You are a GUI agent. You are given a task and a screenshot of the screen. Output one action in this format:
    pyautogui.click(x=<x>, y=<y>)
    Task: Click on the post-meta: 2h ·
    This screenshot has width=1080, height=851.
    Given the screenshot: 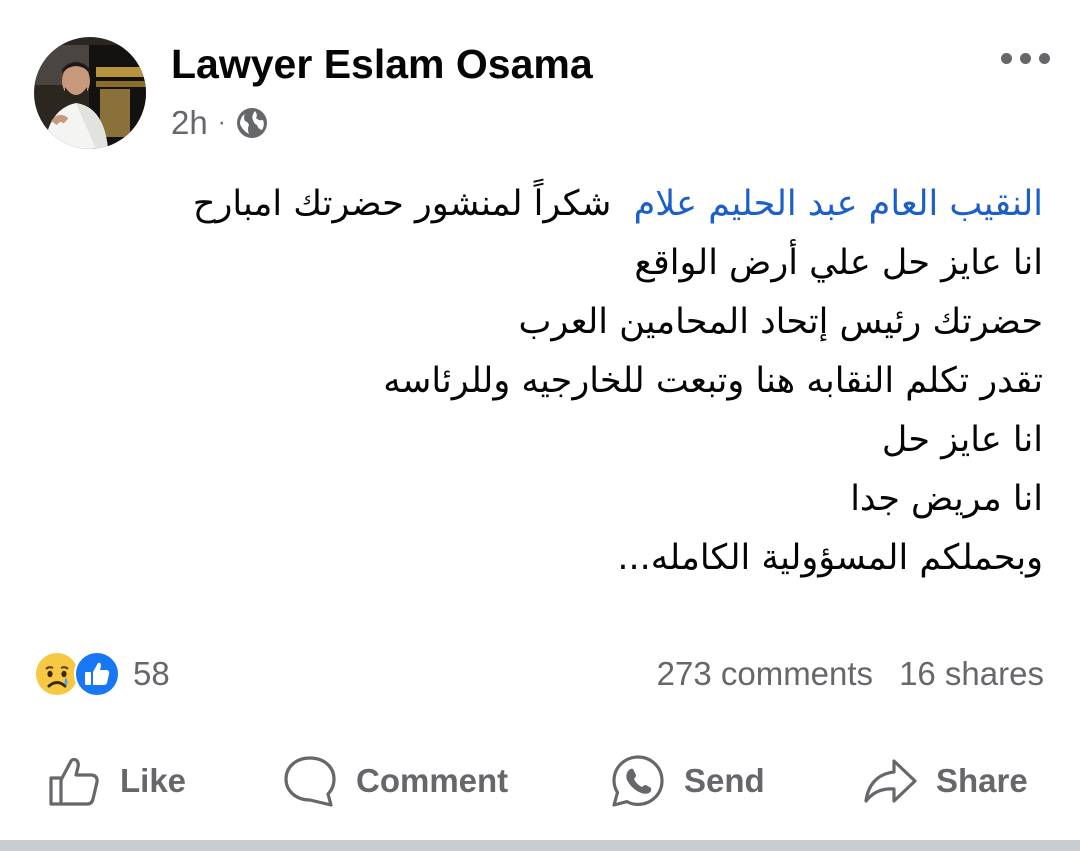 What is the action you would take?
    pyautogui.click(x=219, y=123)
    